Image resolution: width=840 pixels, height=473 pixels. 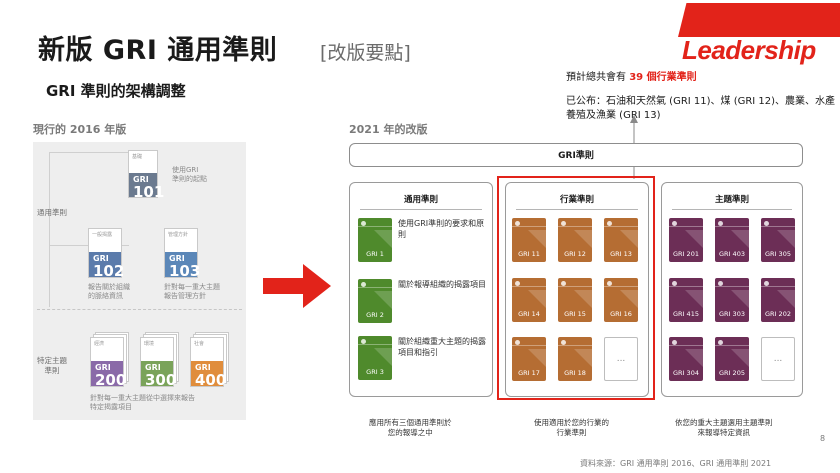 I want to click on card-band: GRI 300, so click(x=159, y=375).